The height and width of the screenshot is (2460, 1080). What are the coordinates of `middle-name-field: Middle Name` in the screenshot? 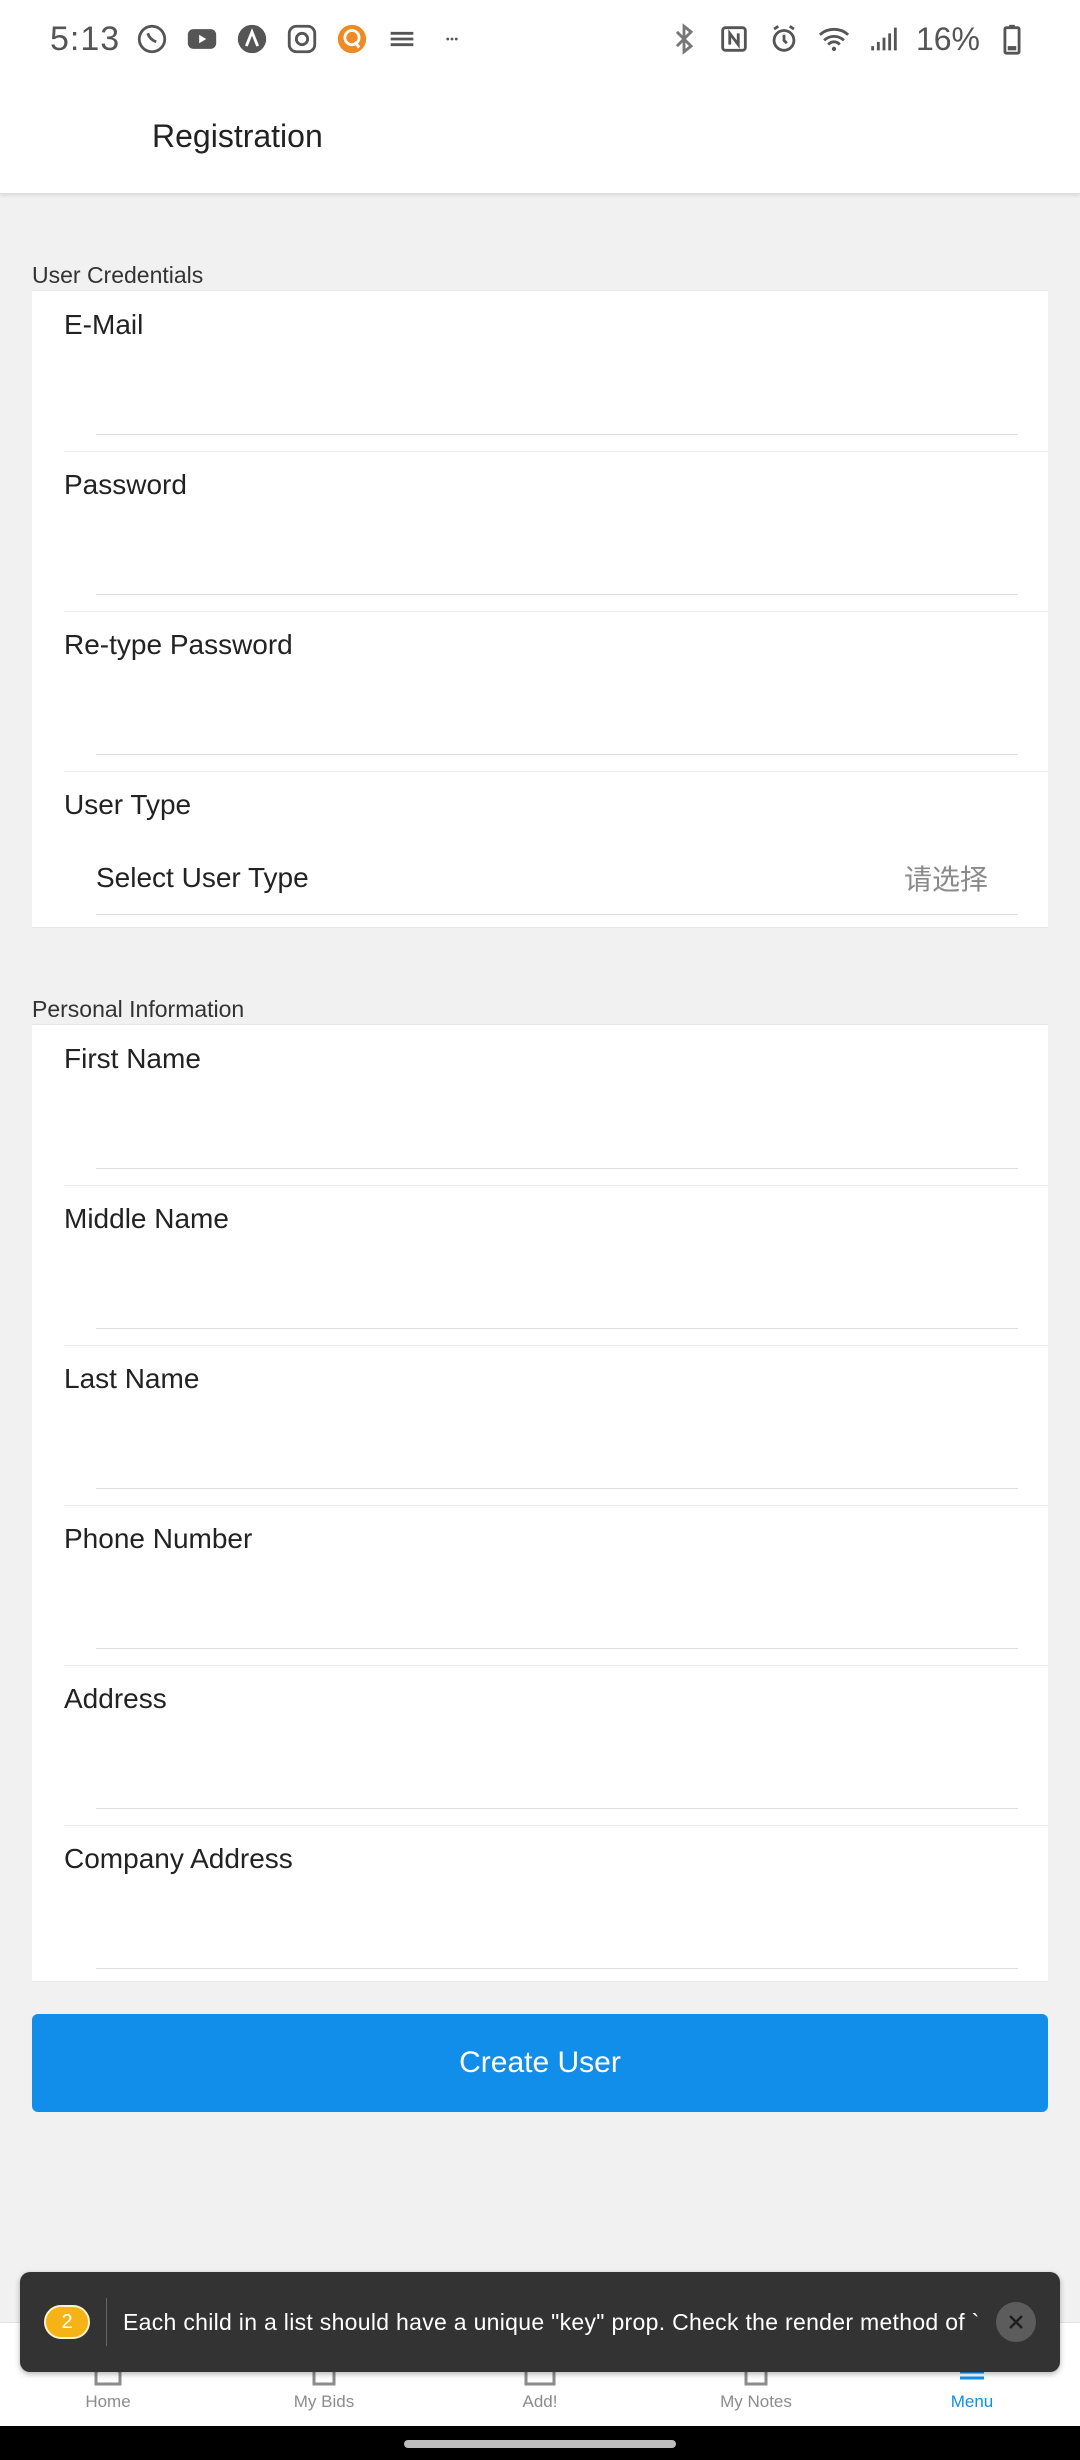 It's located at (540, 1265).